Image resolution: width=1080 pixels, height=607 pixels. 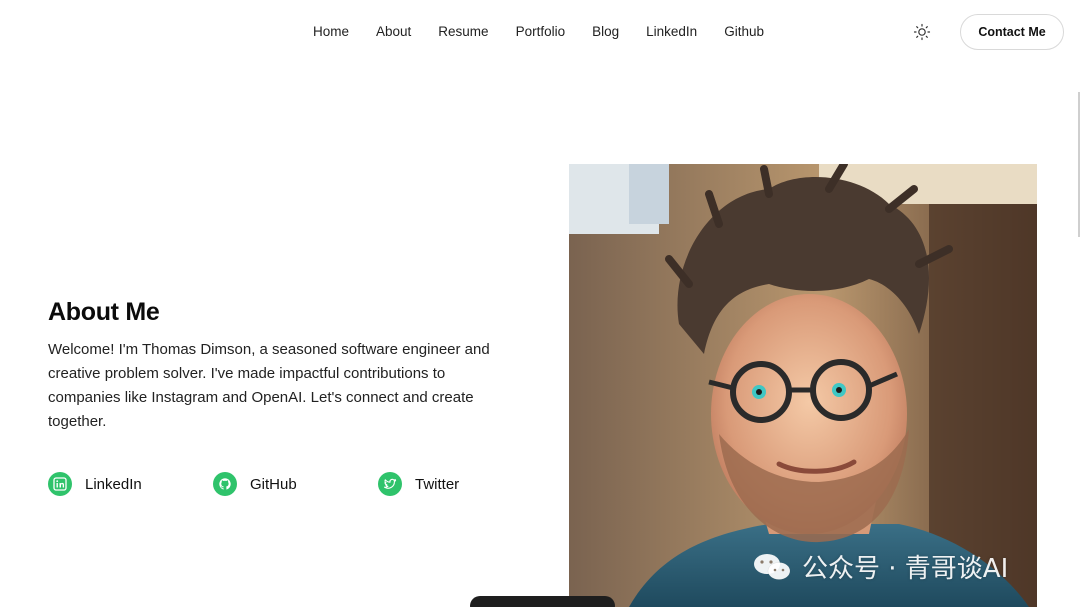 I want to click on linkedin-icon, so click(x=60, y=484).